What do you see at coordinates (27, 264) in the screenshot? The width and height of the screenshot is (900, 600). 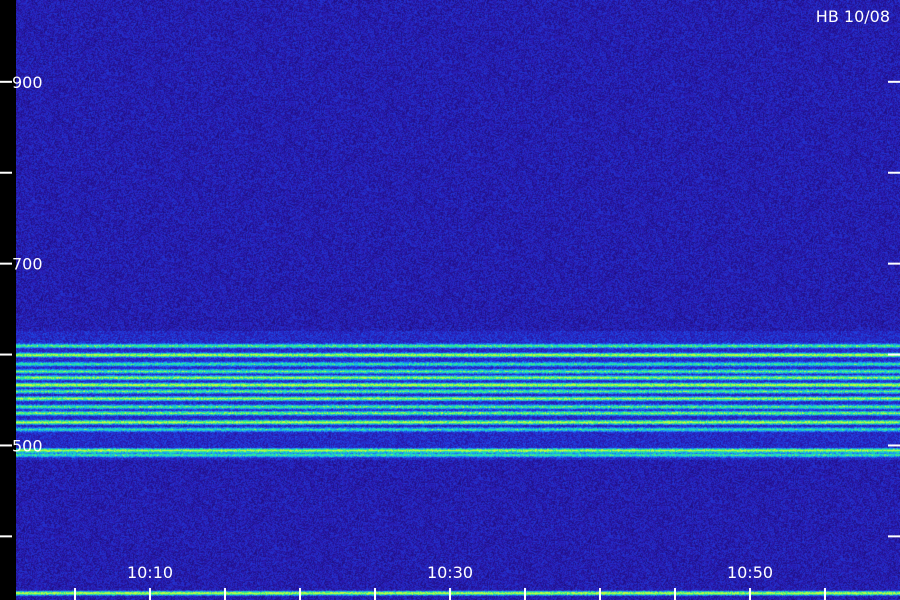 I see `y-tick-label: 700` at bounding box center [27, 264].